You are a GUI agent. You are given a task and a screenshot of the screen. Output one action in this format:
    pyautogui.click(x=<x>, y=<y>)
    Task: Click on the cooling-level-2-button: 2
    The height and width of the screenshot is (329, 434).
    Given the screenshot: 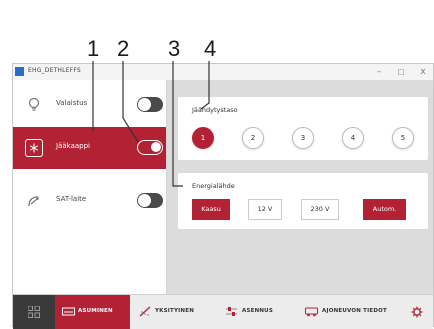 What is the action you would take?
    pyautogui.click(x=253, y=138)
    